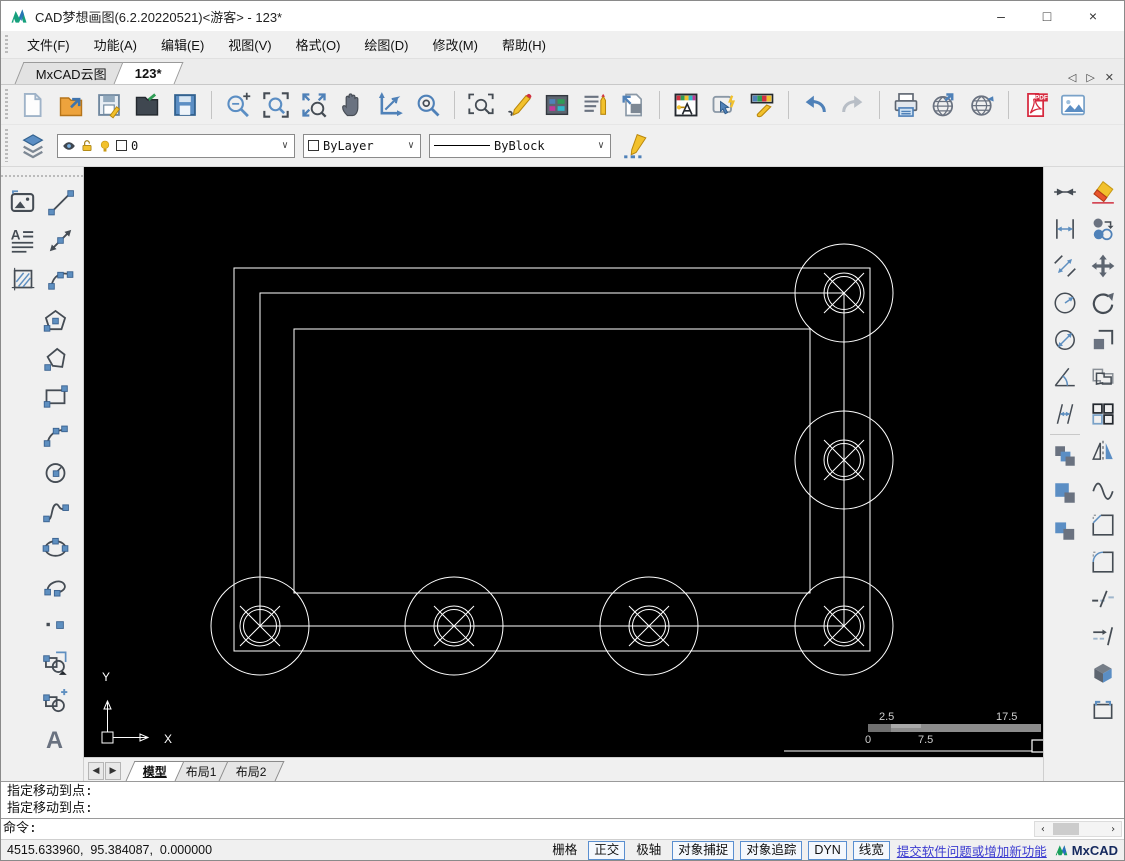 This screenshot has height=861, width=1125. Describe the element at coordinates (1093, 16) in the screenshot. I see `close-button: ×` at that location.